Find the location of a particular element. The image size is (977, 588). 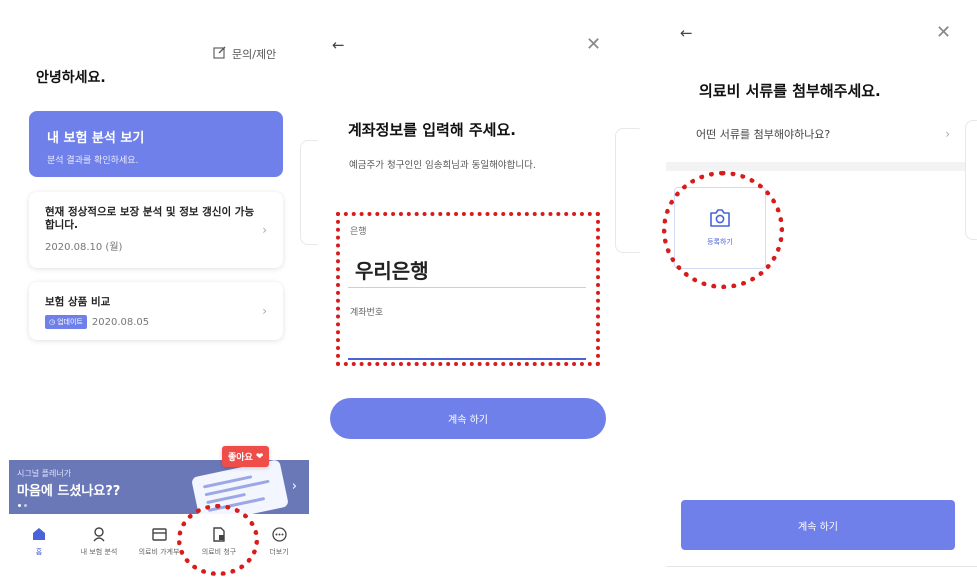

tab-label: 홈 is located at coordinates (39, 552).